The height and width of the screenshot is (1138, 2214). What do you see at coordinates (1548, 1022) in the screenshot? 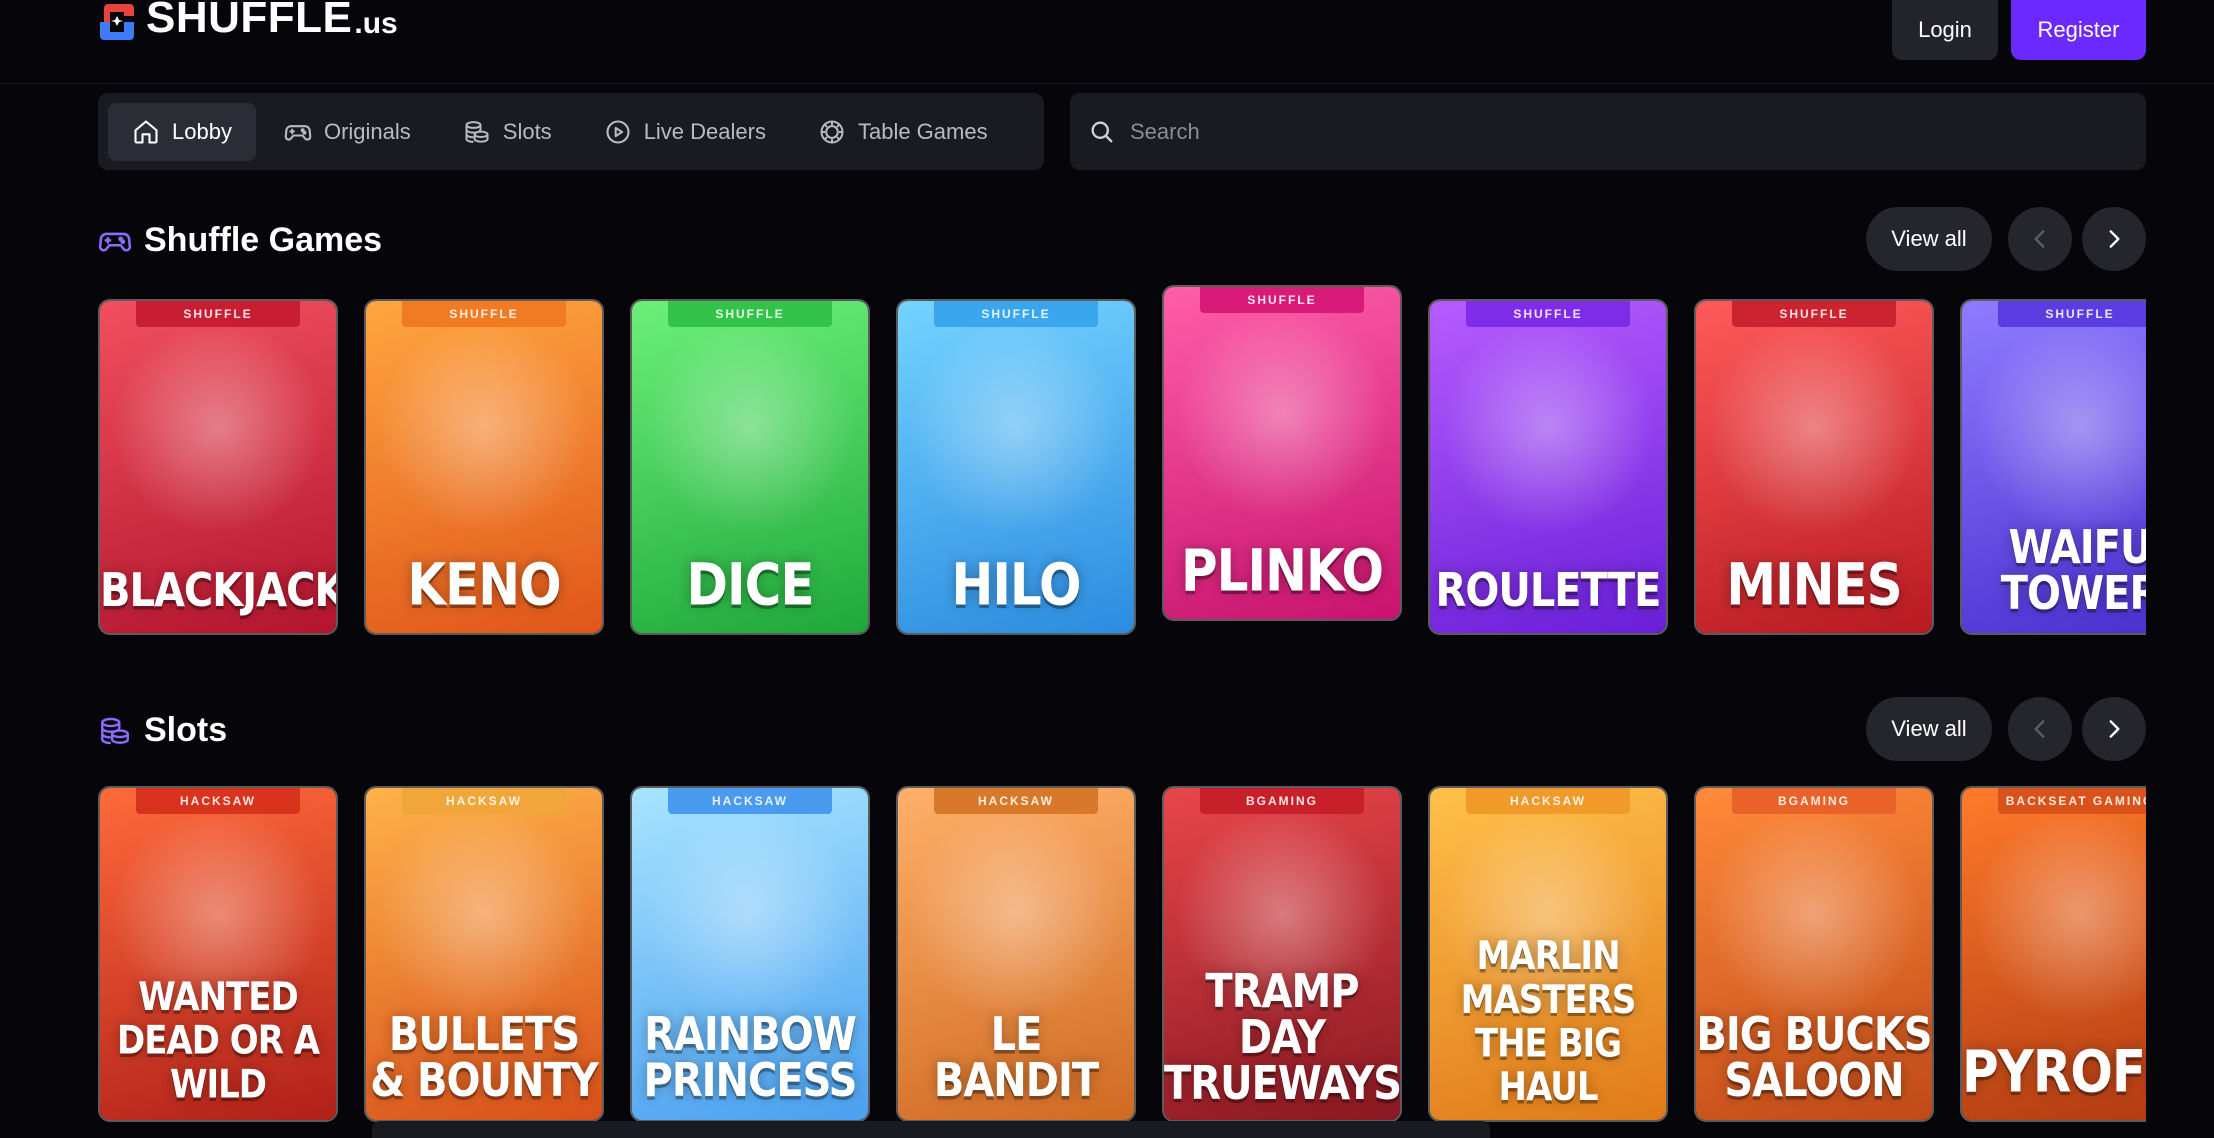
I see `game-title: MARLIN MASTERS THE BIG HAUL` at bounding box center [1548, 1022].